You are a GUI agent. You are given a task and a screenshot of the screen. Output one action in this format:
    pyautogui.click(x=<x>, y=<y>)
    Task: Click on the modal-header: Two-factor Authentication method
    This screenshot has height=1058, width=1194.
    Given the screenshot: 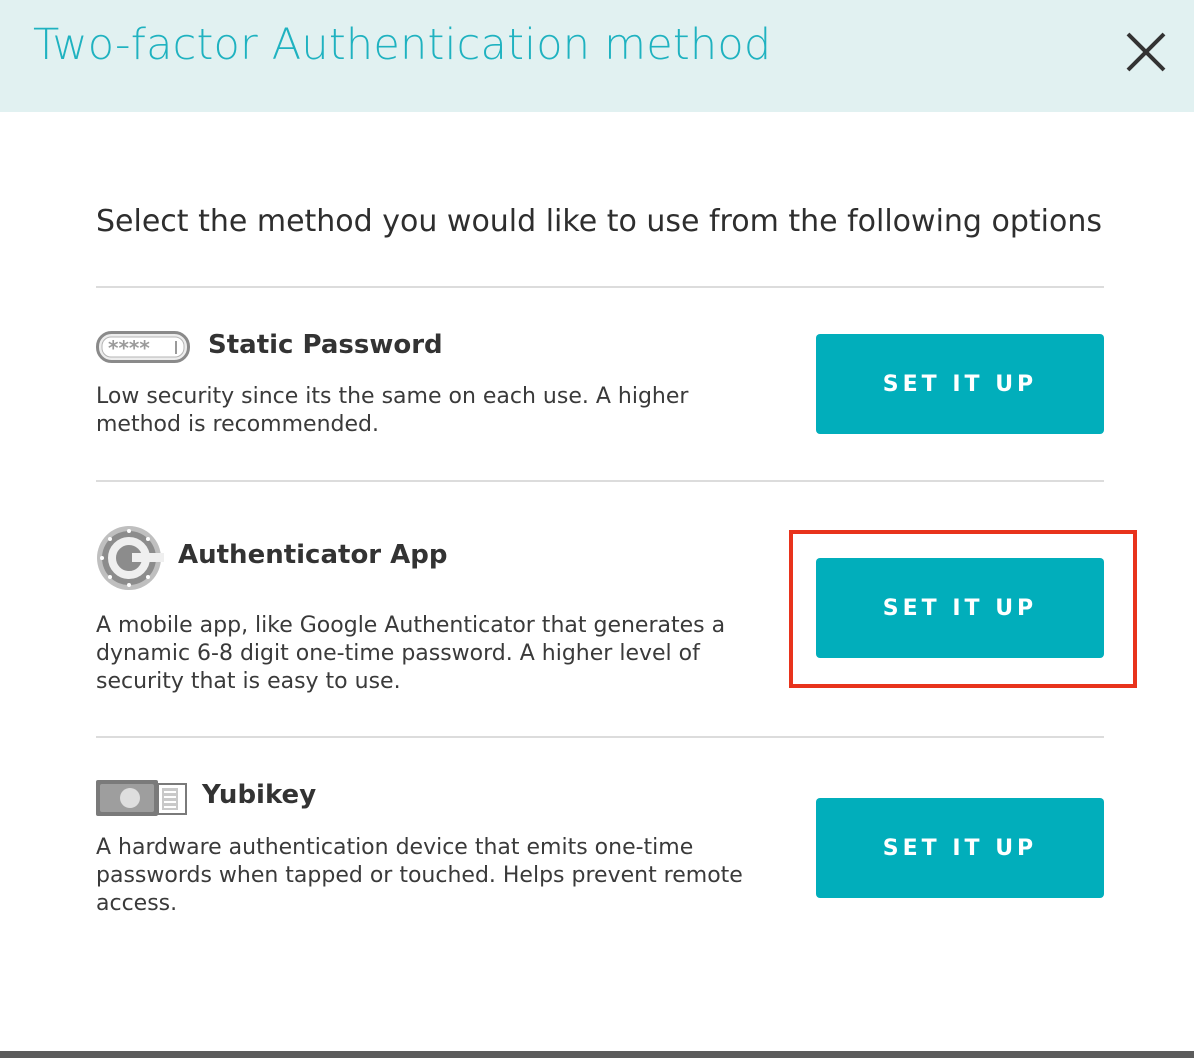 What is the action you would take?
    pyautogui.click(x=597, y=56)
    